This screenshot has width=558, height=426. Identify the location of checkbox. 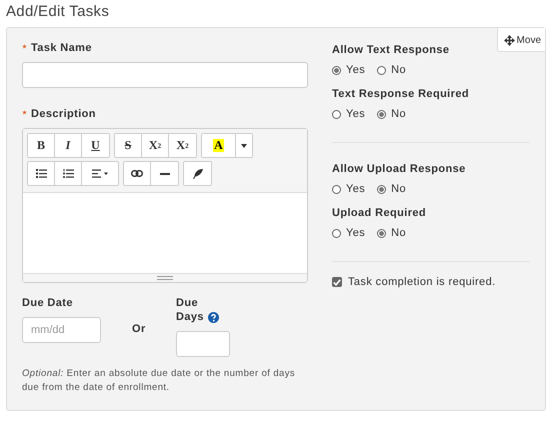
(337, 282).